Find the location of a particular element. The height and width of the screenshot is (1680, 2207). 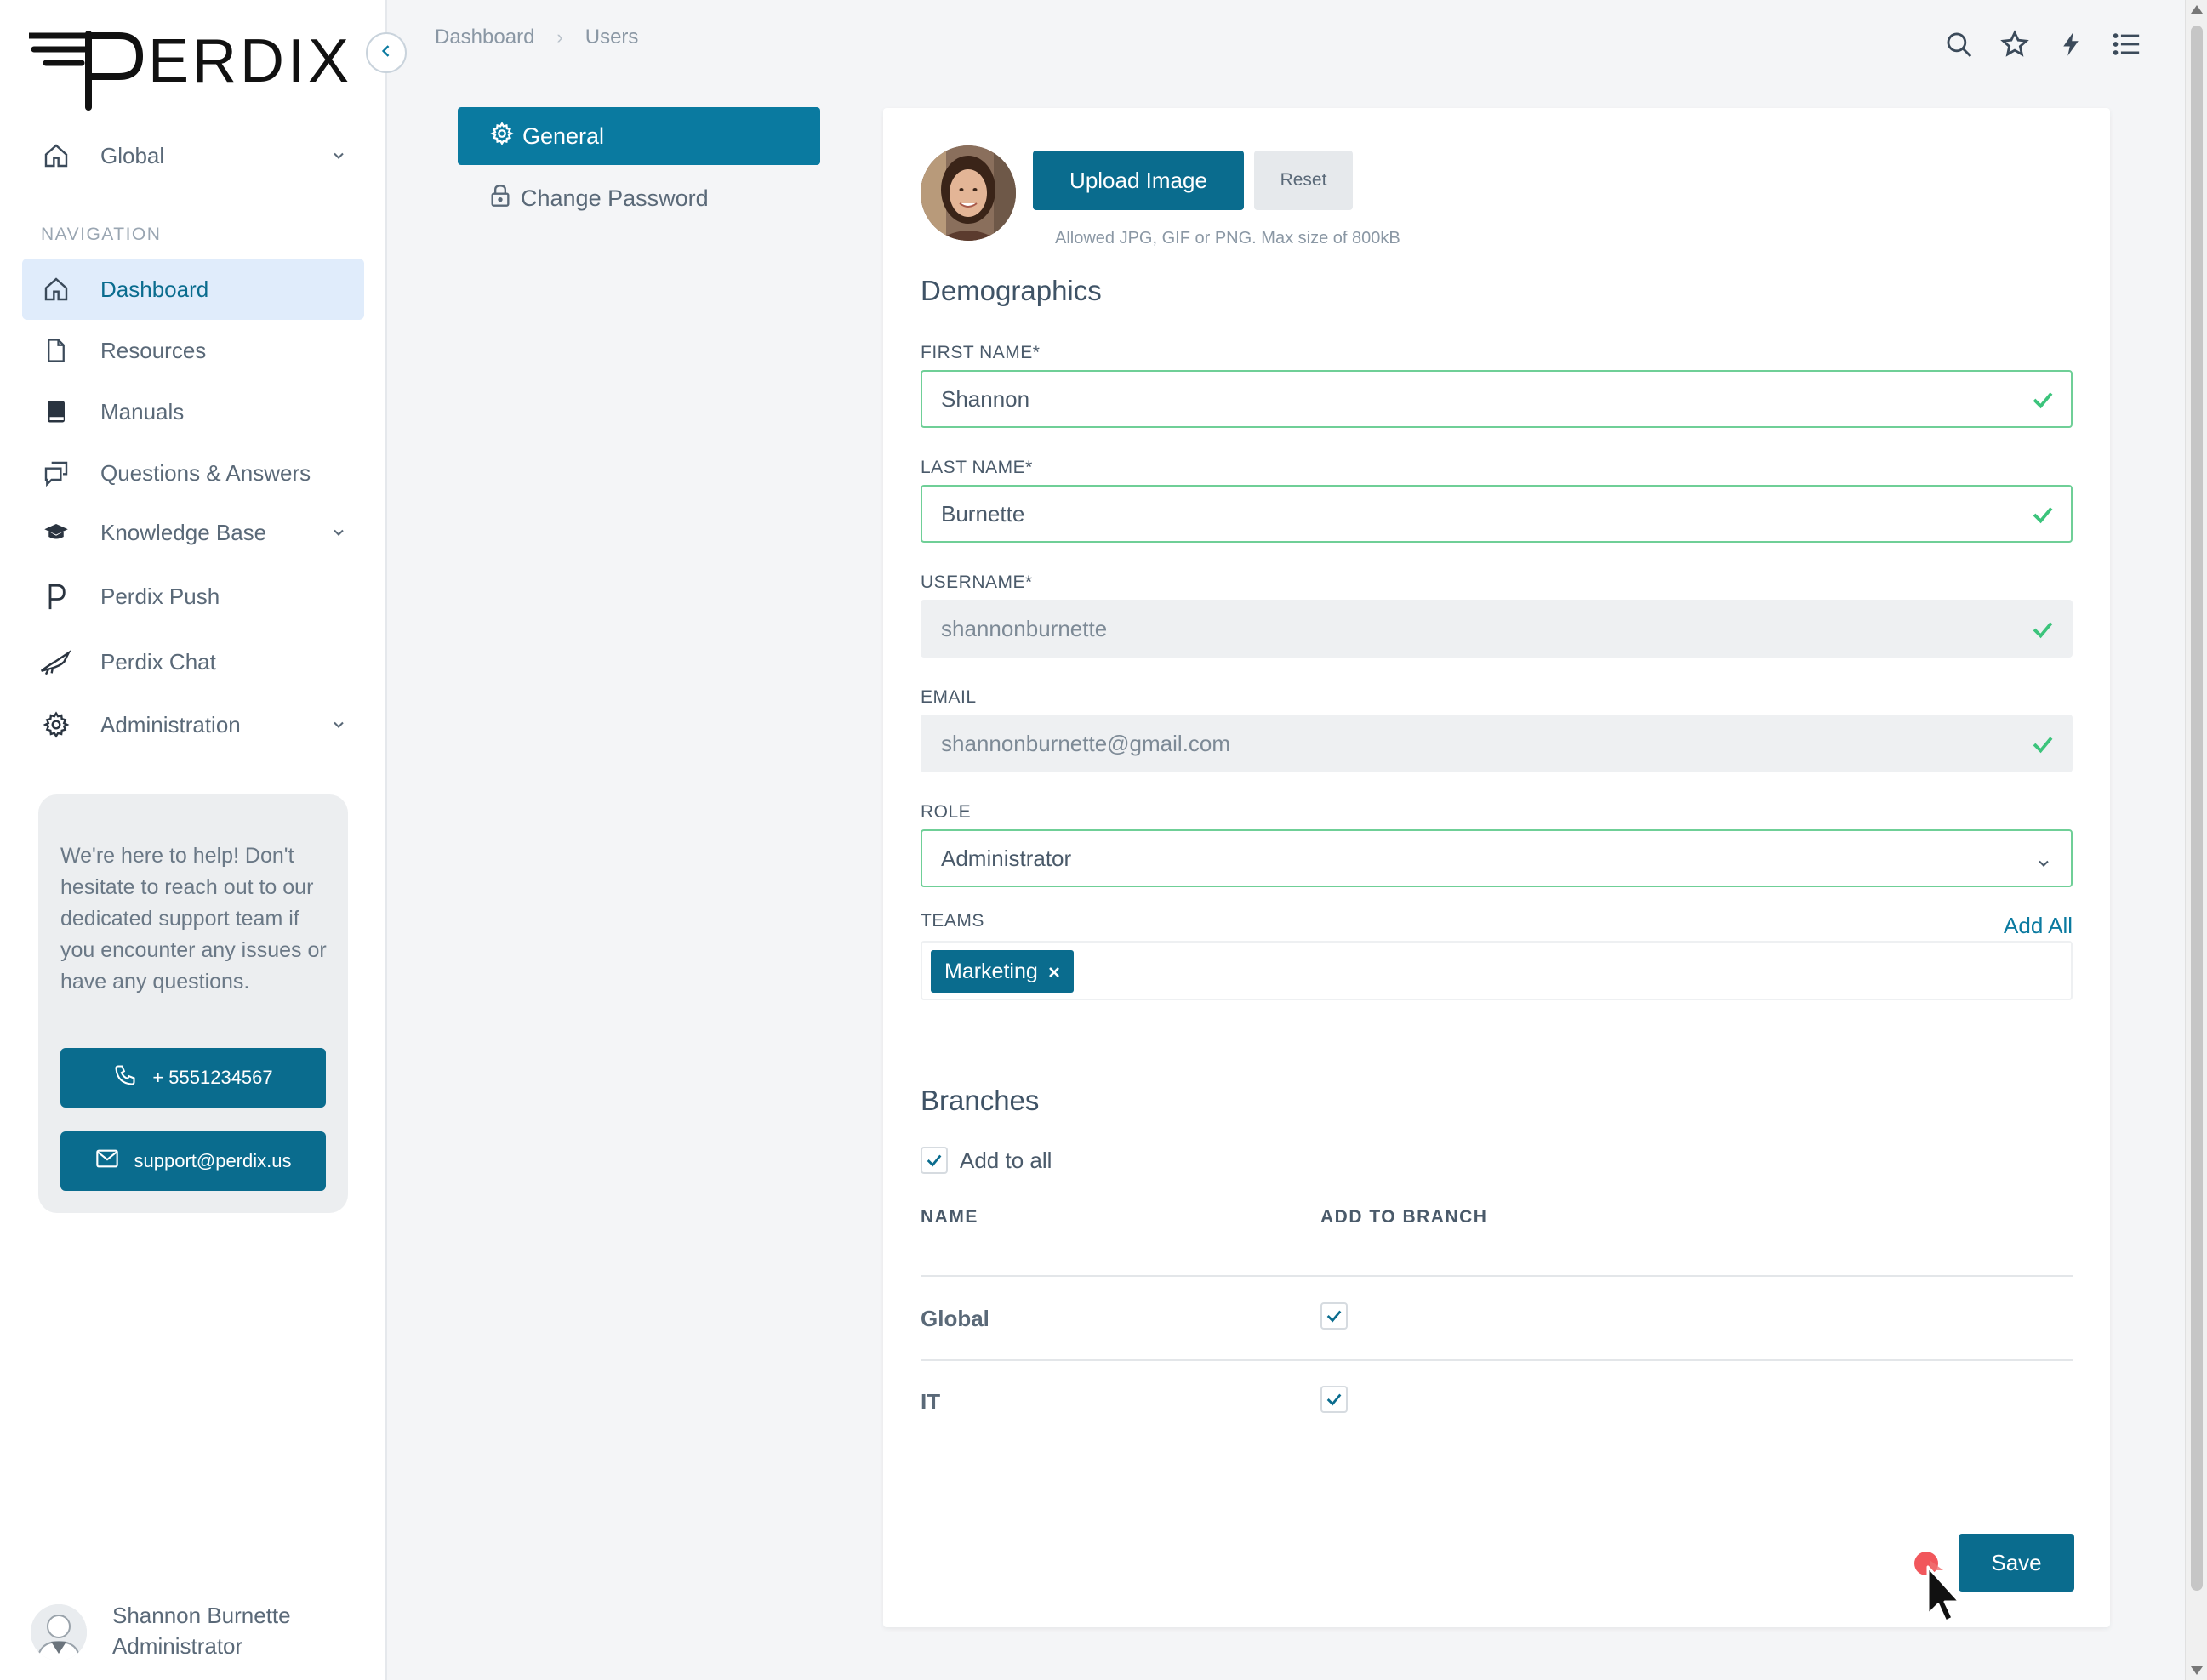

email-field: shannonburnette@gmail.com is located at coordinates (1497, 743).